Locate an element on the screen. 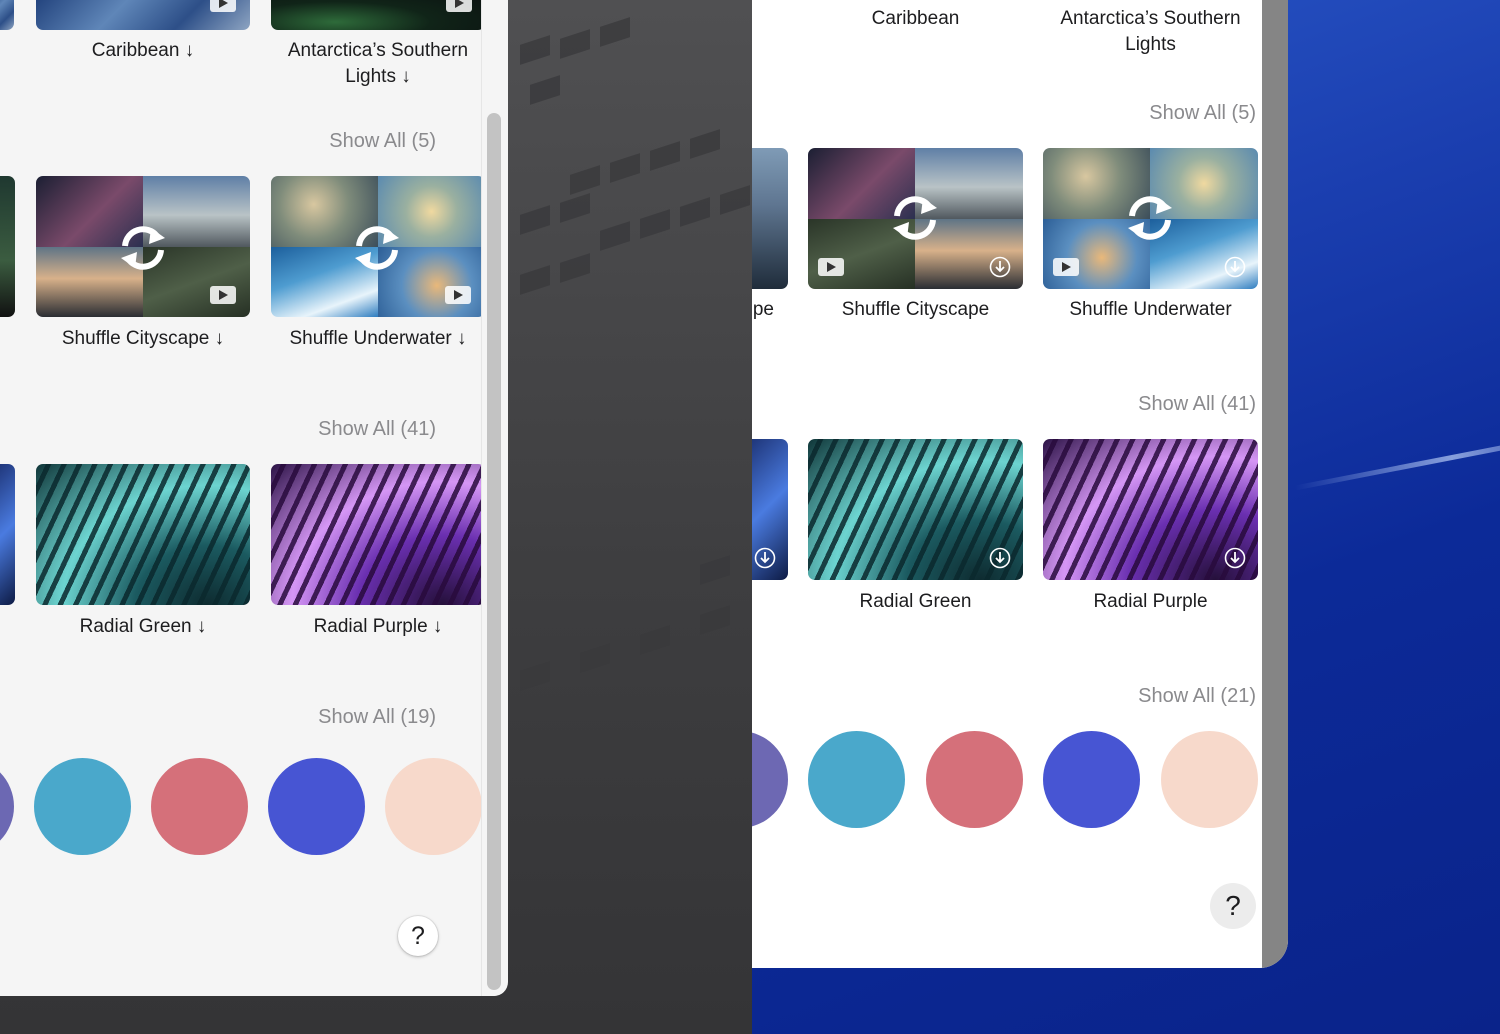  radial-green-label: Radial Green is located at coordinates (915, 601).